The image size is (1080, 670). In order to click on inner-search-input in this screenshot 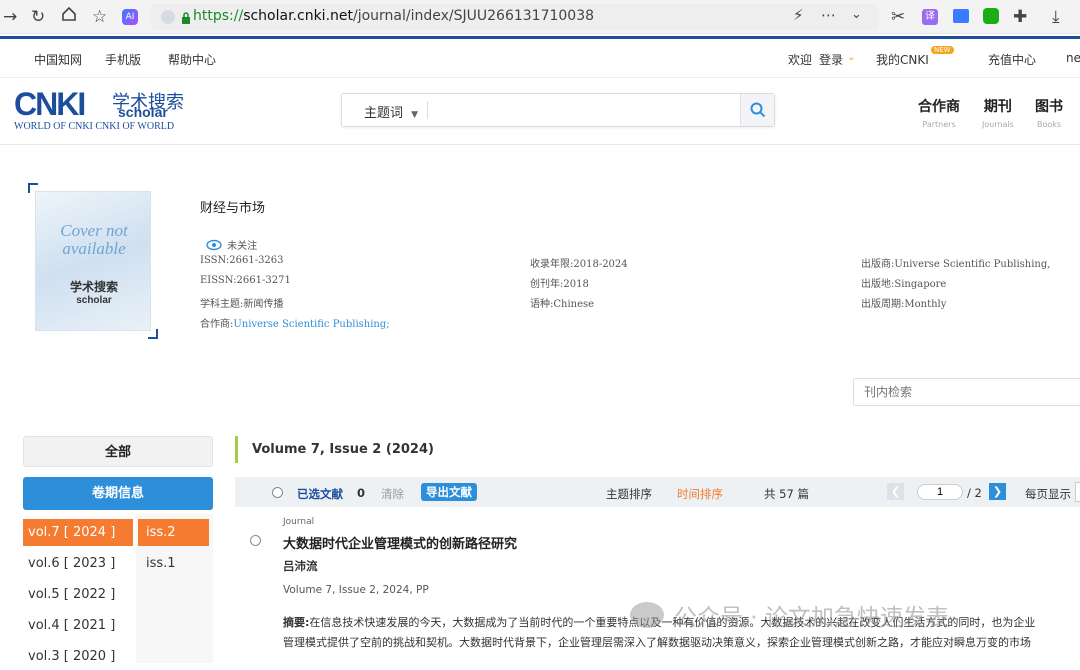, I will do `click(966, 392)`.